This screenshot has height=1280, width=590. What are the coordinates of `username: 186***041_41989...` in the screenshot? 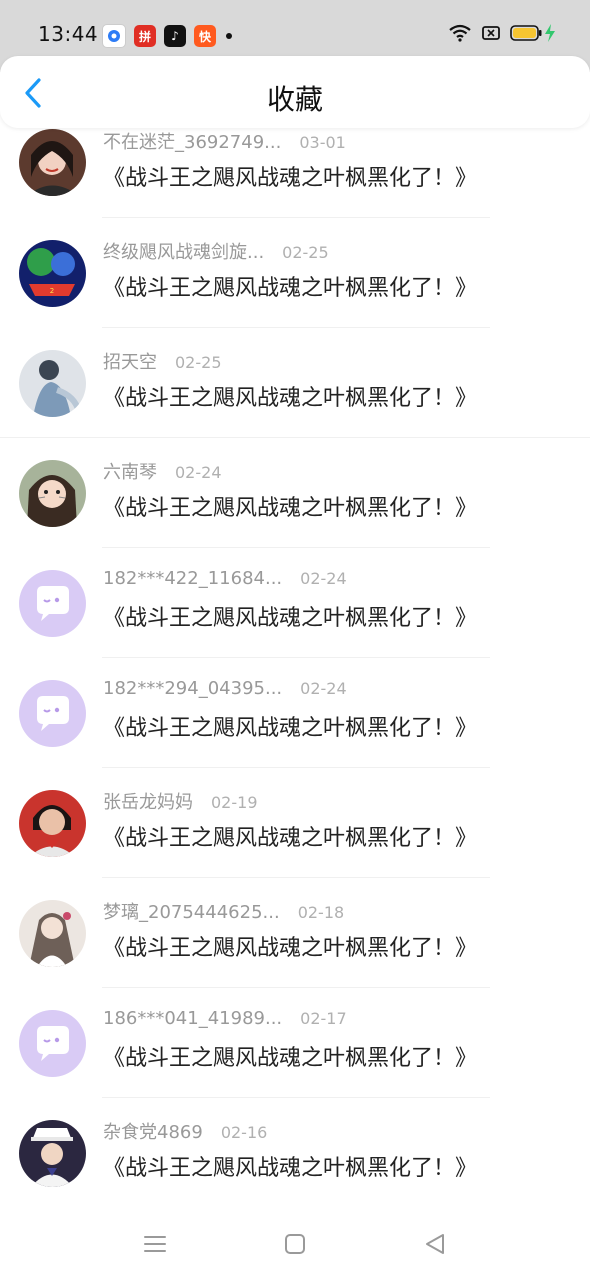 It's located at (192, 1018).